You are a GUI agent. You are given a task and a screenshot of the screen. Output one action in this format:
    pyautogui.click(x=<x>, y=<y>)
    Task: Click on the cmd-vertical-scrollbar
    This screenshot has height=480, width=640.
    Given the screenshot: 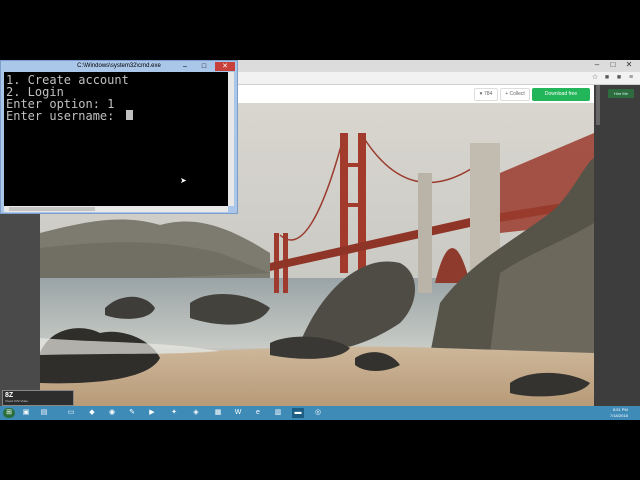 What is the action you would take?
    pyautogui.click(x=231, y=139)
    